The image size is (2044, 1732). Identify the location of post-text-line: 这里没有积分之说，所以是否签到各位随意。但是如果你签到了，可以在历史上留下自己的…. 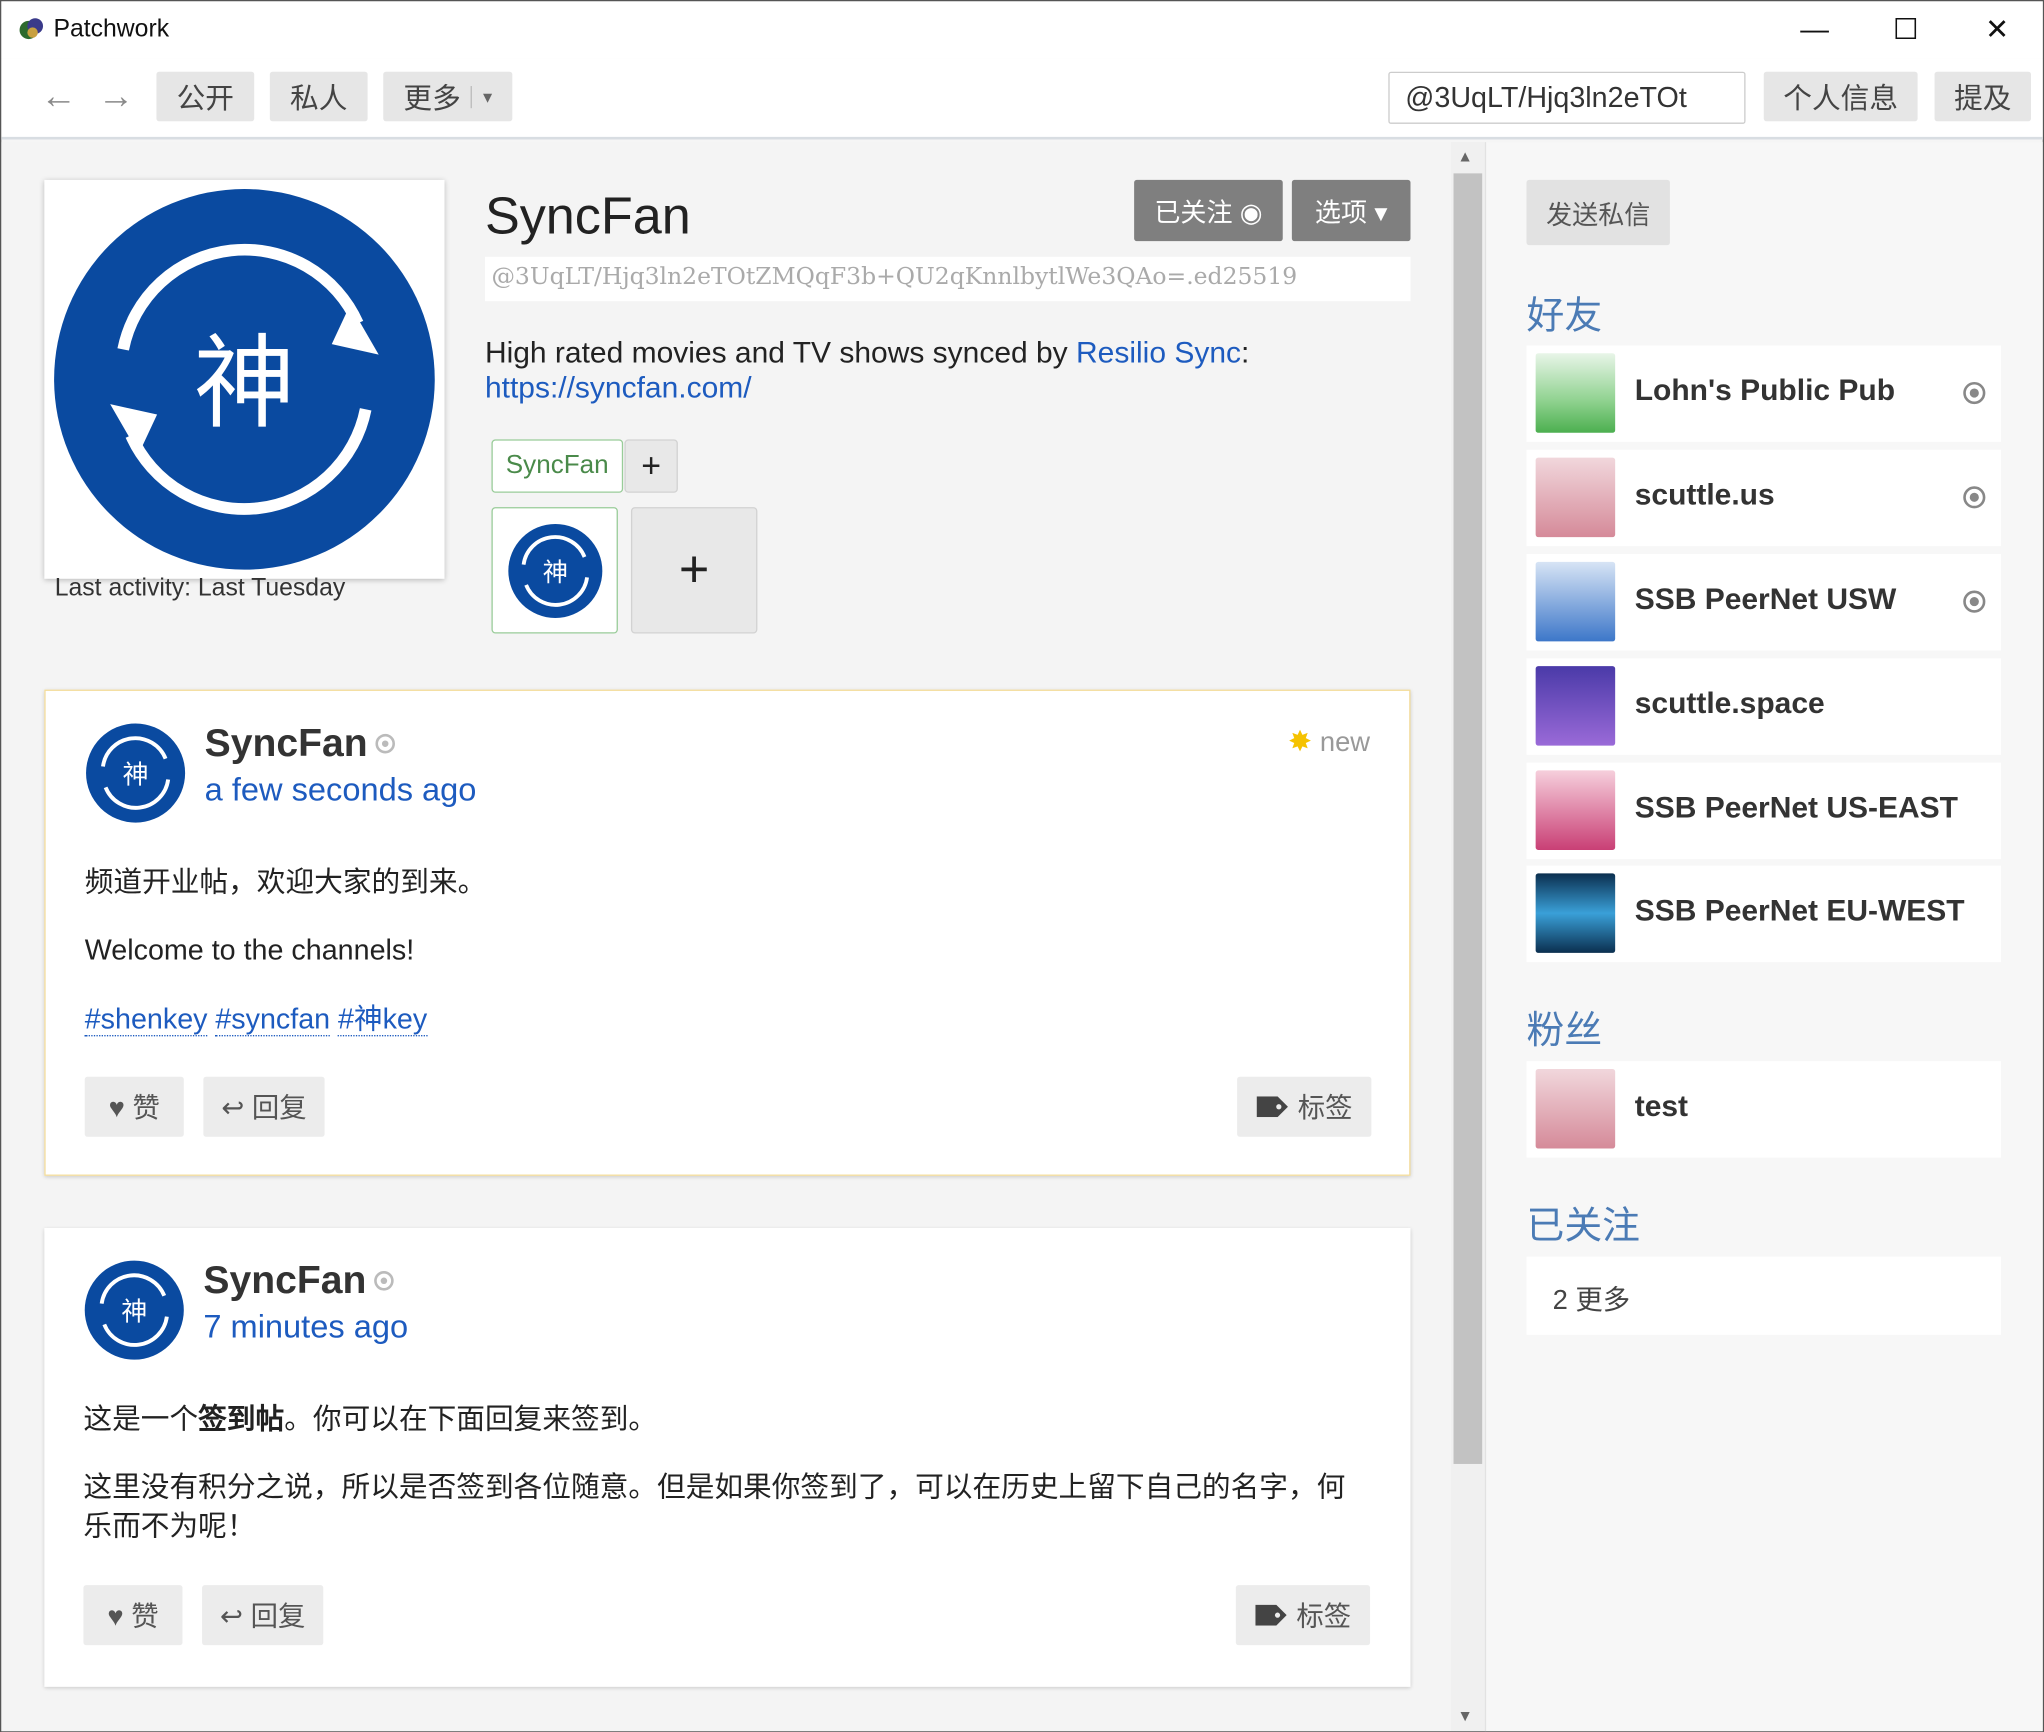
(714, 1506).